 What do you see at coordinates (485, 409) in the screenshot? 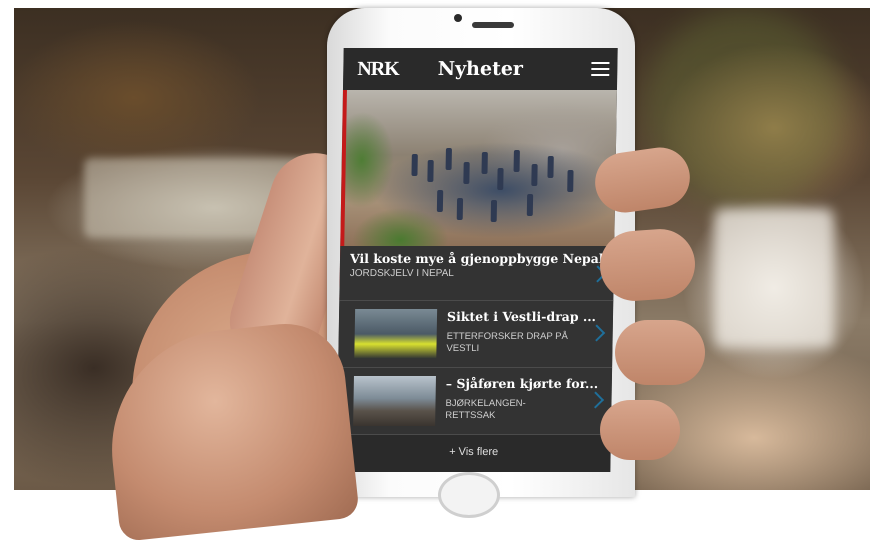
I see `story-category: BJØRKELANGEN-RETTSSAK` at bounding box center [485, 409].